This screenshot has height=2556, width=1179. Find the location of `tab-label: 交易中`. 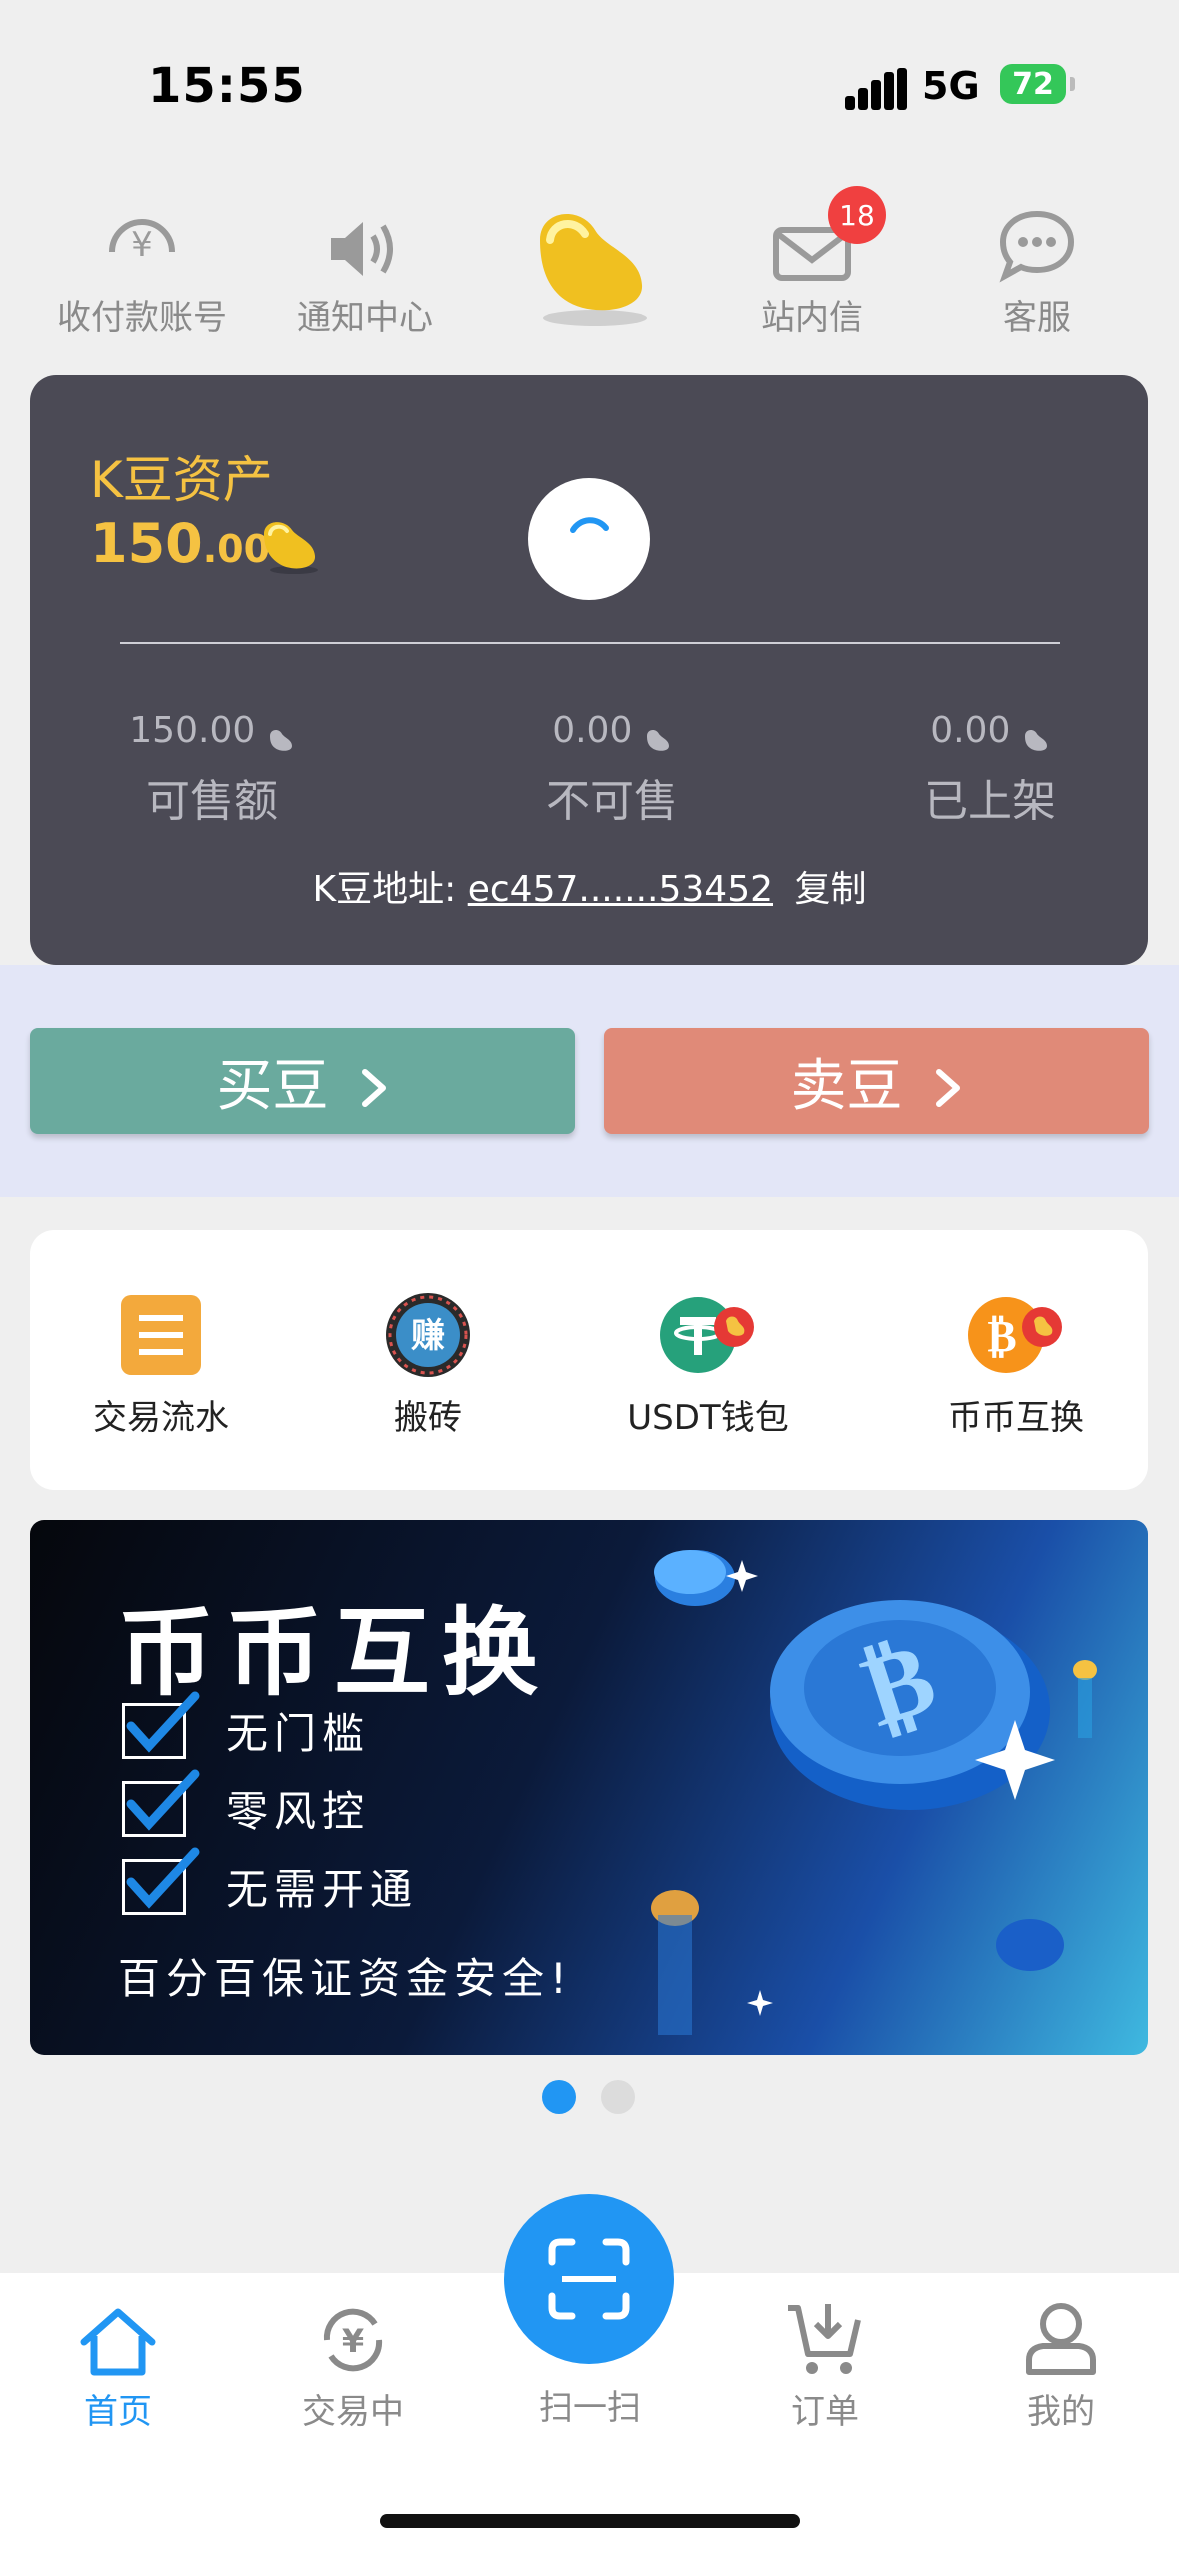

tab-label: 交易中 is located at coordinates (353, 2412).